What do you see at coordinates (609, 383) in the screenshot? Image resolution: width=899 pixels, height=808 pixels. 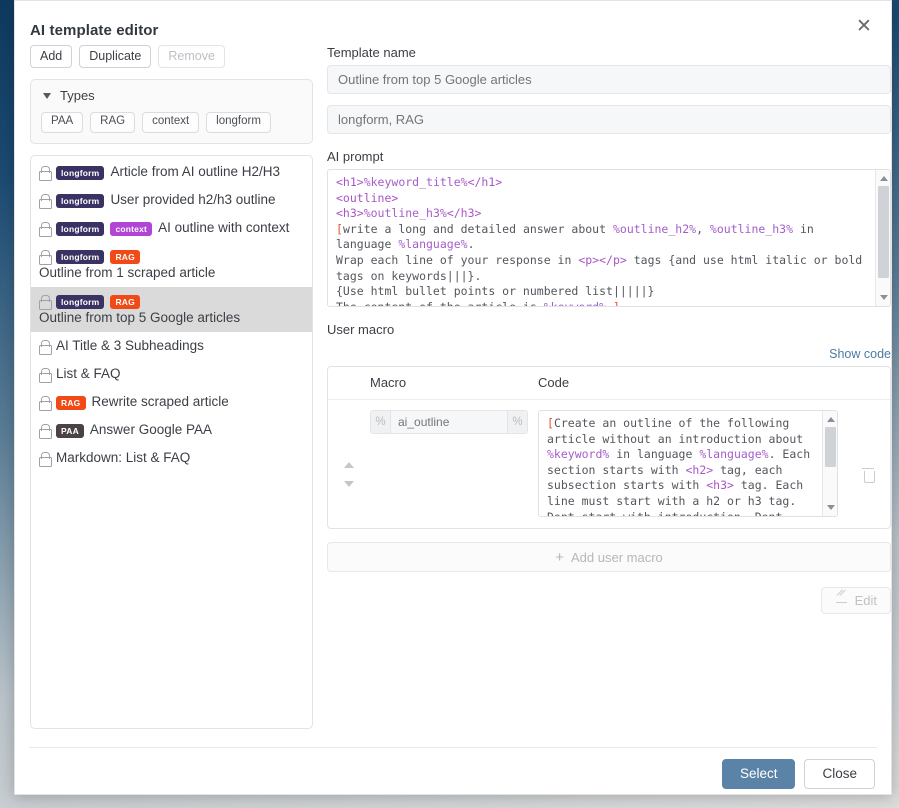 I see `table-header-row: Macro Code` at bounding box center [609, 383].